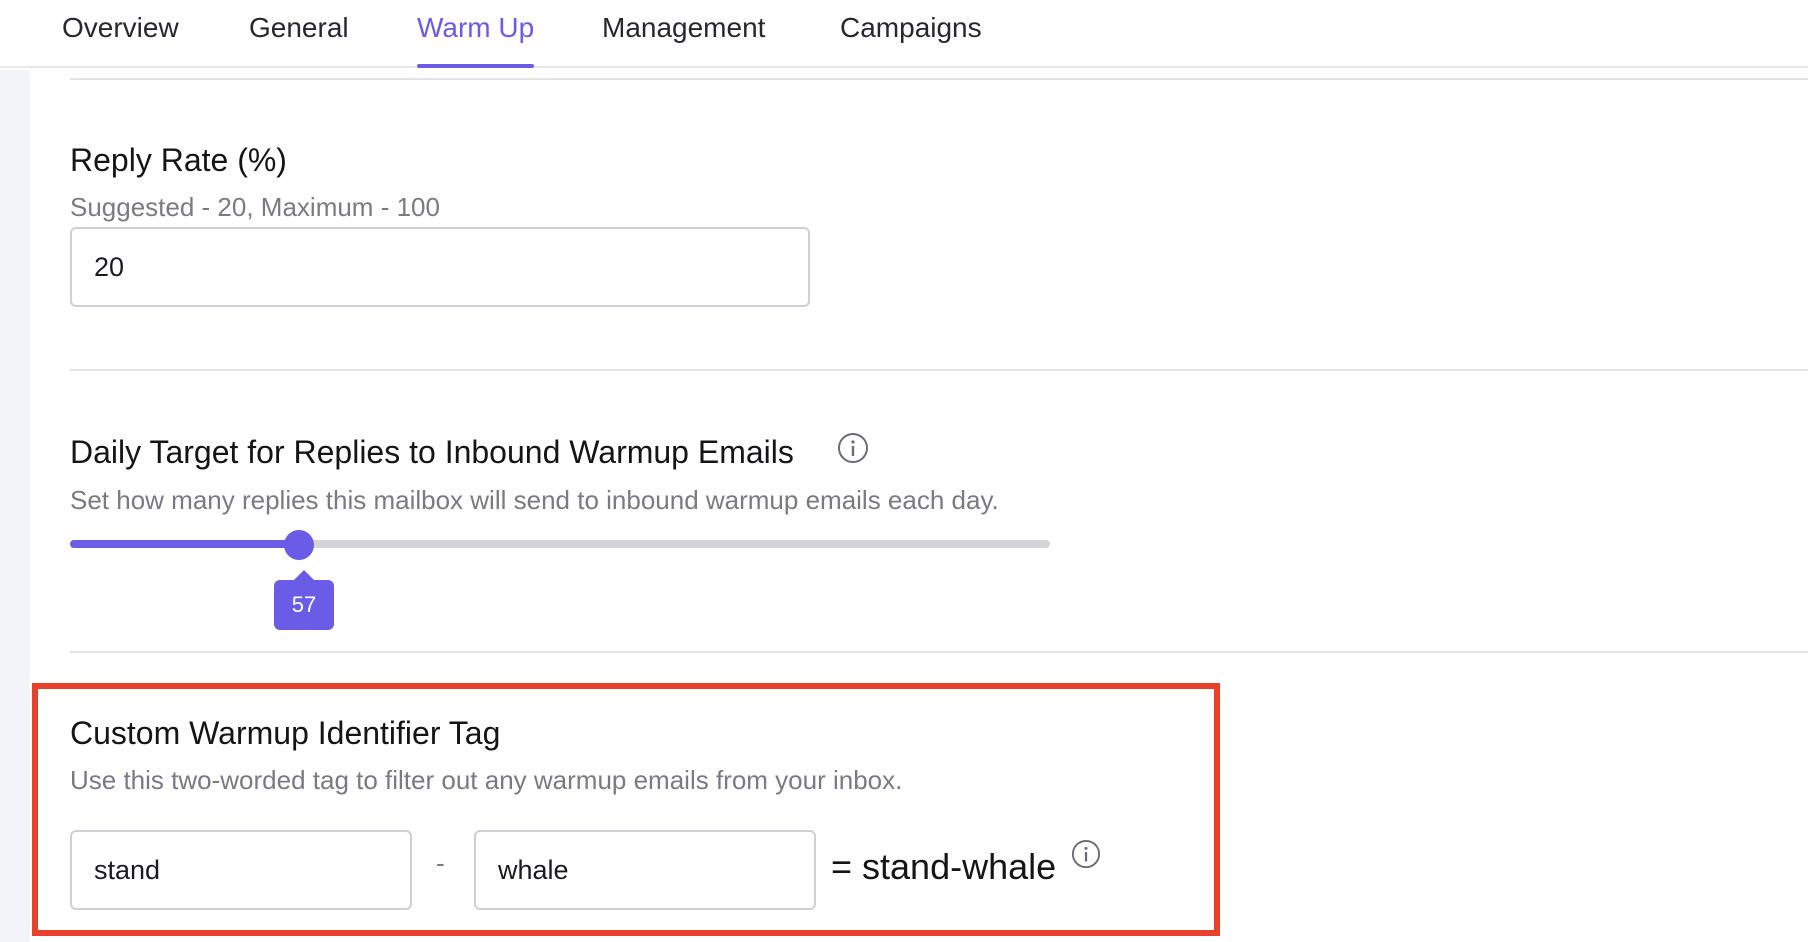 This screenshot has width=1808, height=942. I want to click on tag-second-word-value: whale, so click(533, 869).